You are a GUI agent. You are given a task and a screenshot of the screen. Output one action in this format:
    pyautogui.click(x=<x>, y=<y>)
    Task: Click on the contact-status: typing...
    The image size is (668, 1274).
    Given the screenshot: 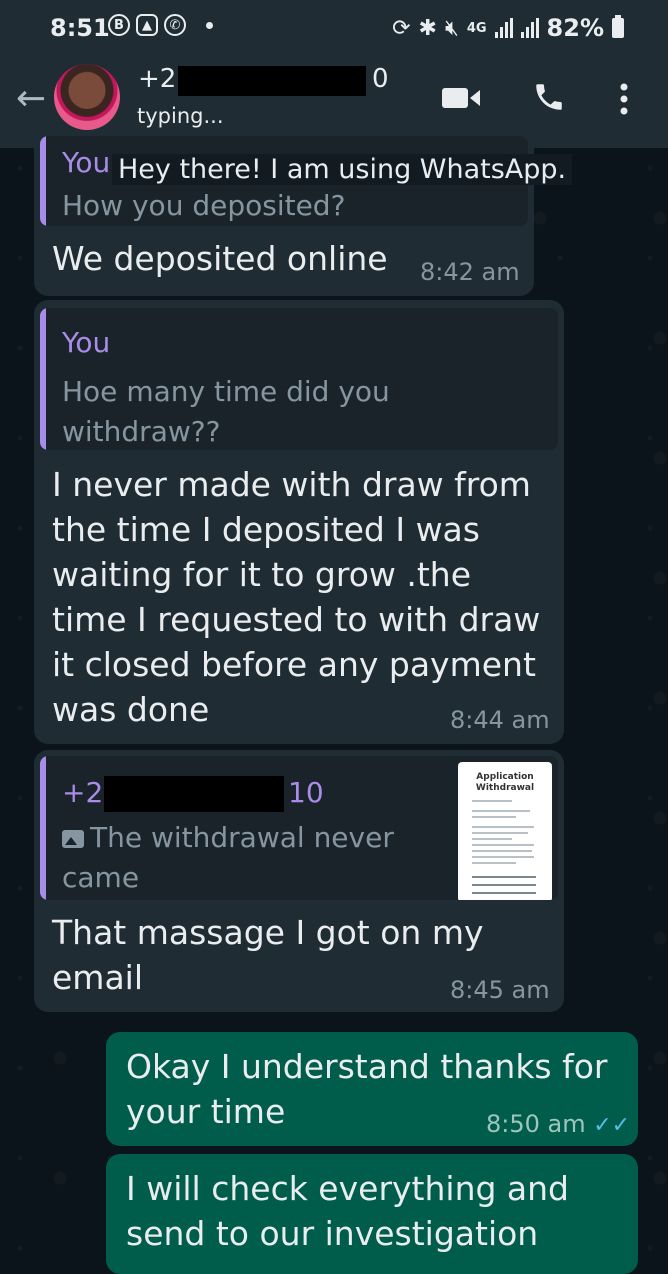 What is the action you would take?
    pyautogui.click(x=180, y=116)
    